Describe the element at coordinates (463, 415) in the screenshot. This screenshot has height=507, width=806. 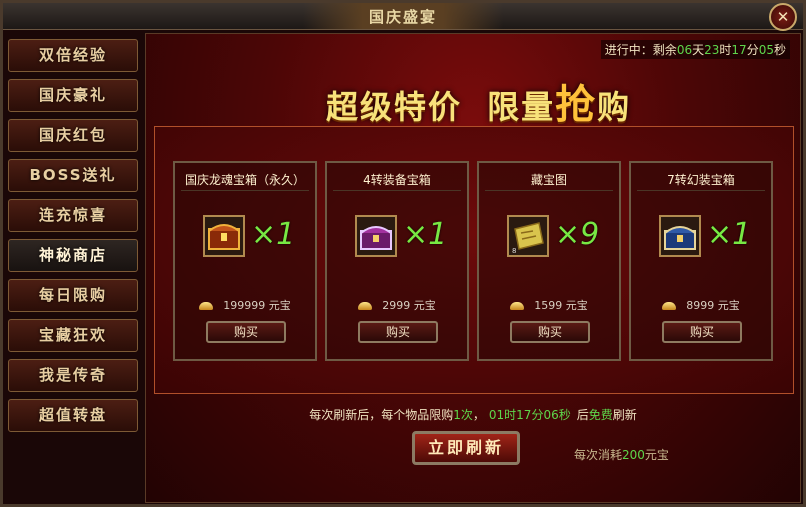
I see `info-limit: 1次` at that location.